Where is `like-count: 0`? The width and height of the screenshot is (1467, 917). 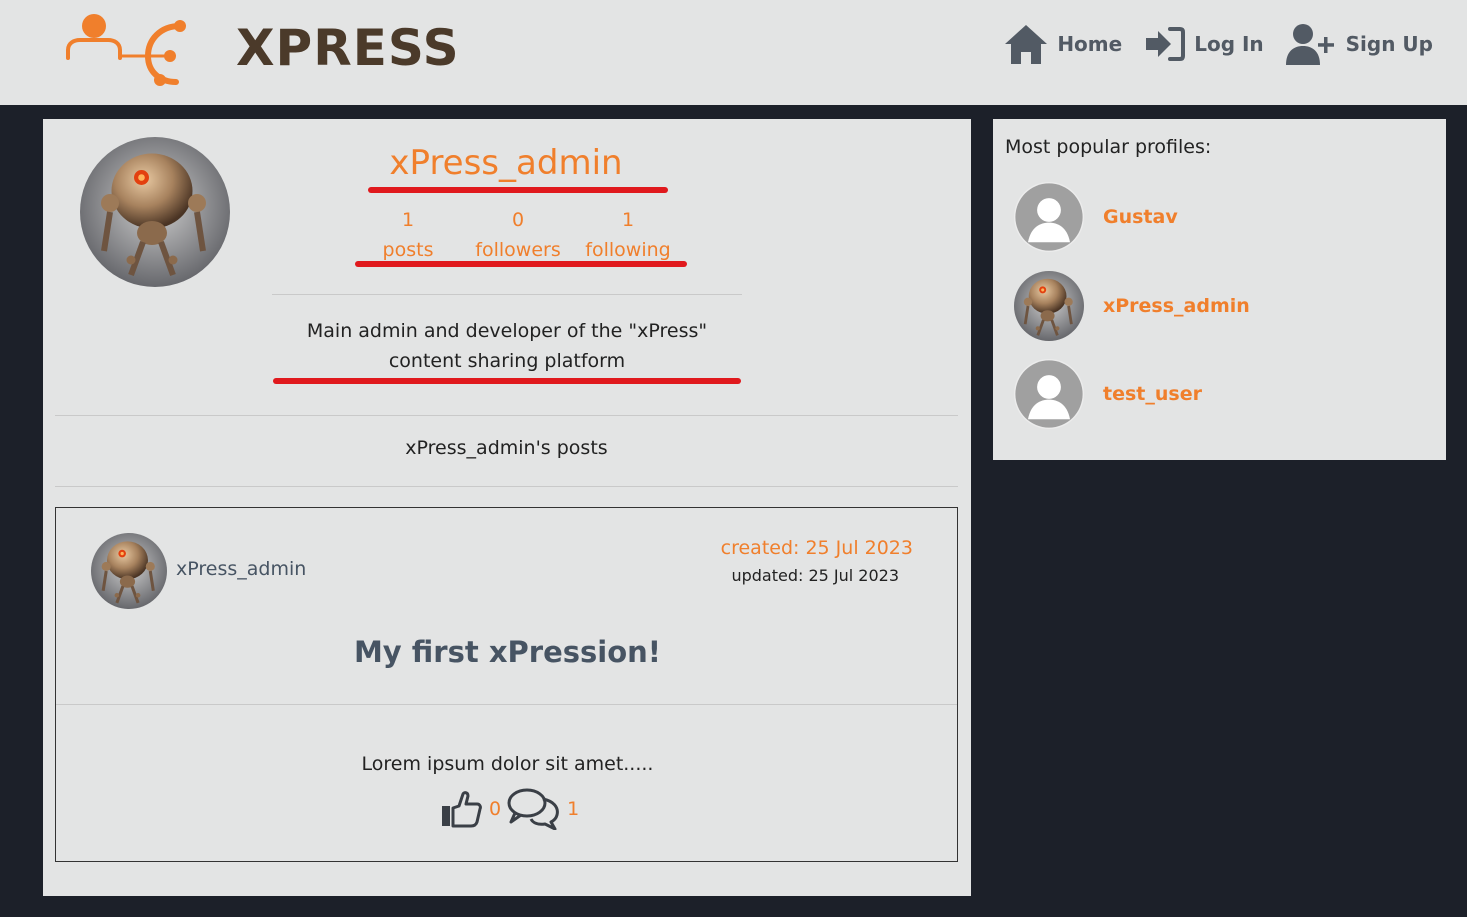 like-count: 0 is located at coordinates (495, 809).